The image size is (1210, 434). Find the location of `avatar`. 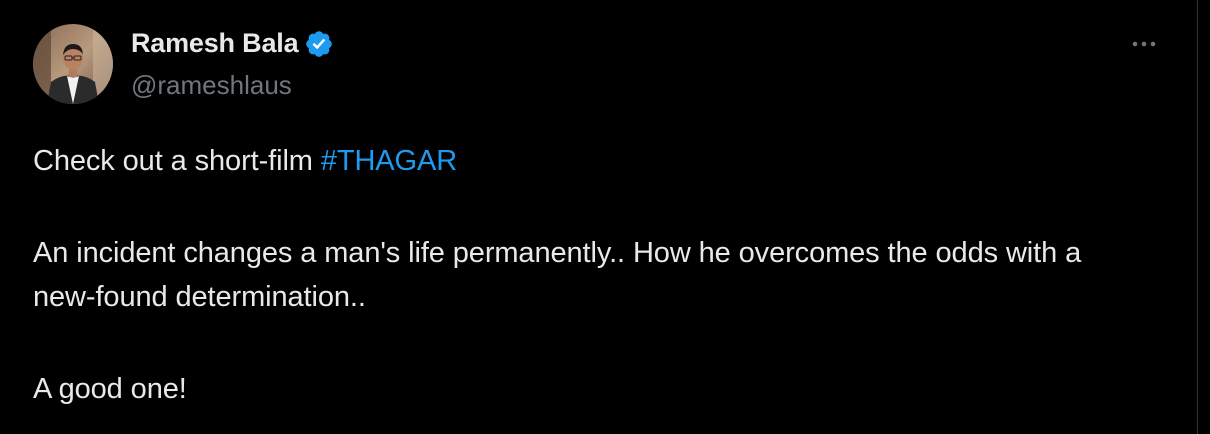

avatar is located at coordinates (73, 64).